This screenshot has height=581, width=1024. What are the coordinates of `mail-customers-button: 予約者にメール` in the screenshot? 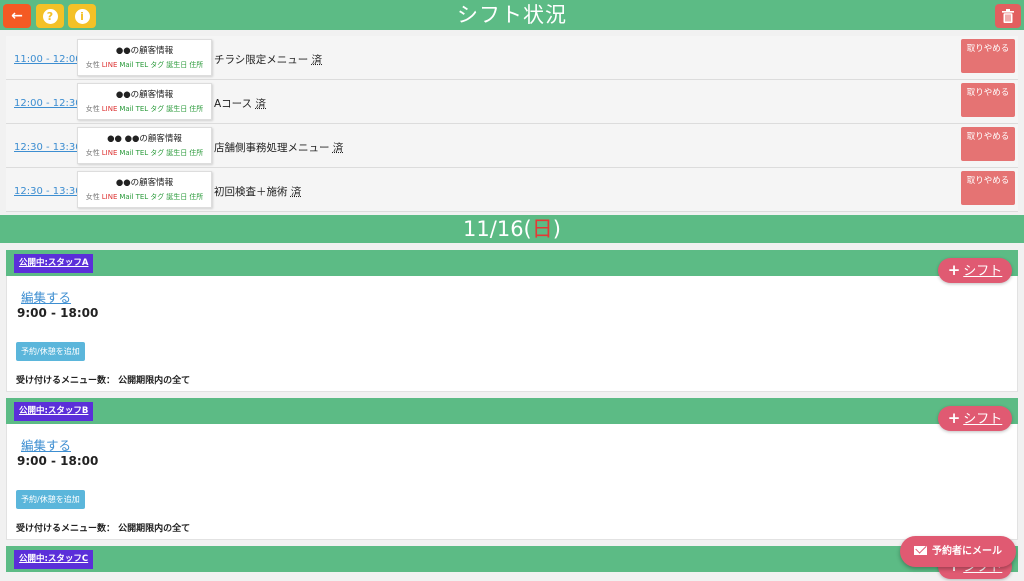 It's located at (958, 551).